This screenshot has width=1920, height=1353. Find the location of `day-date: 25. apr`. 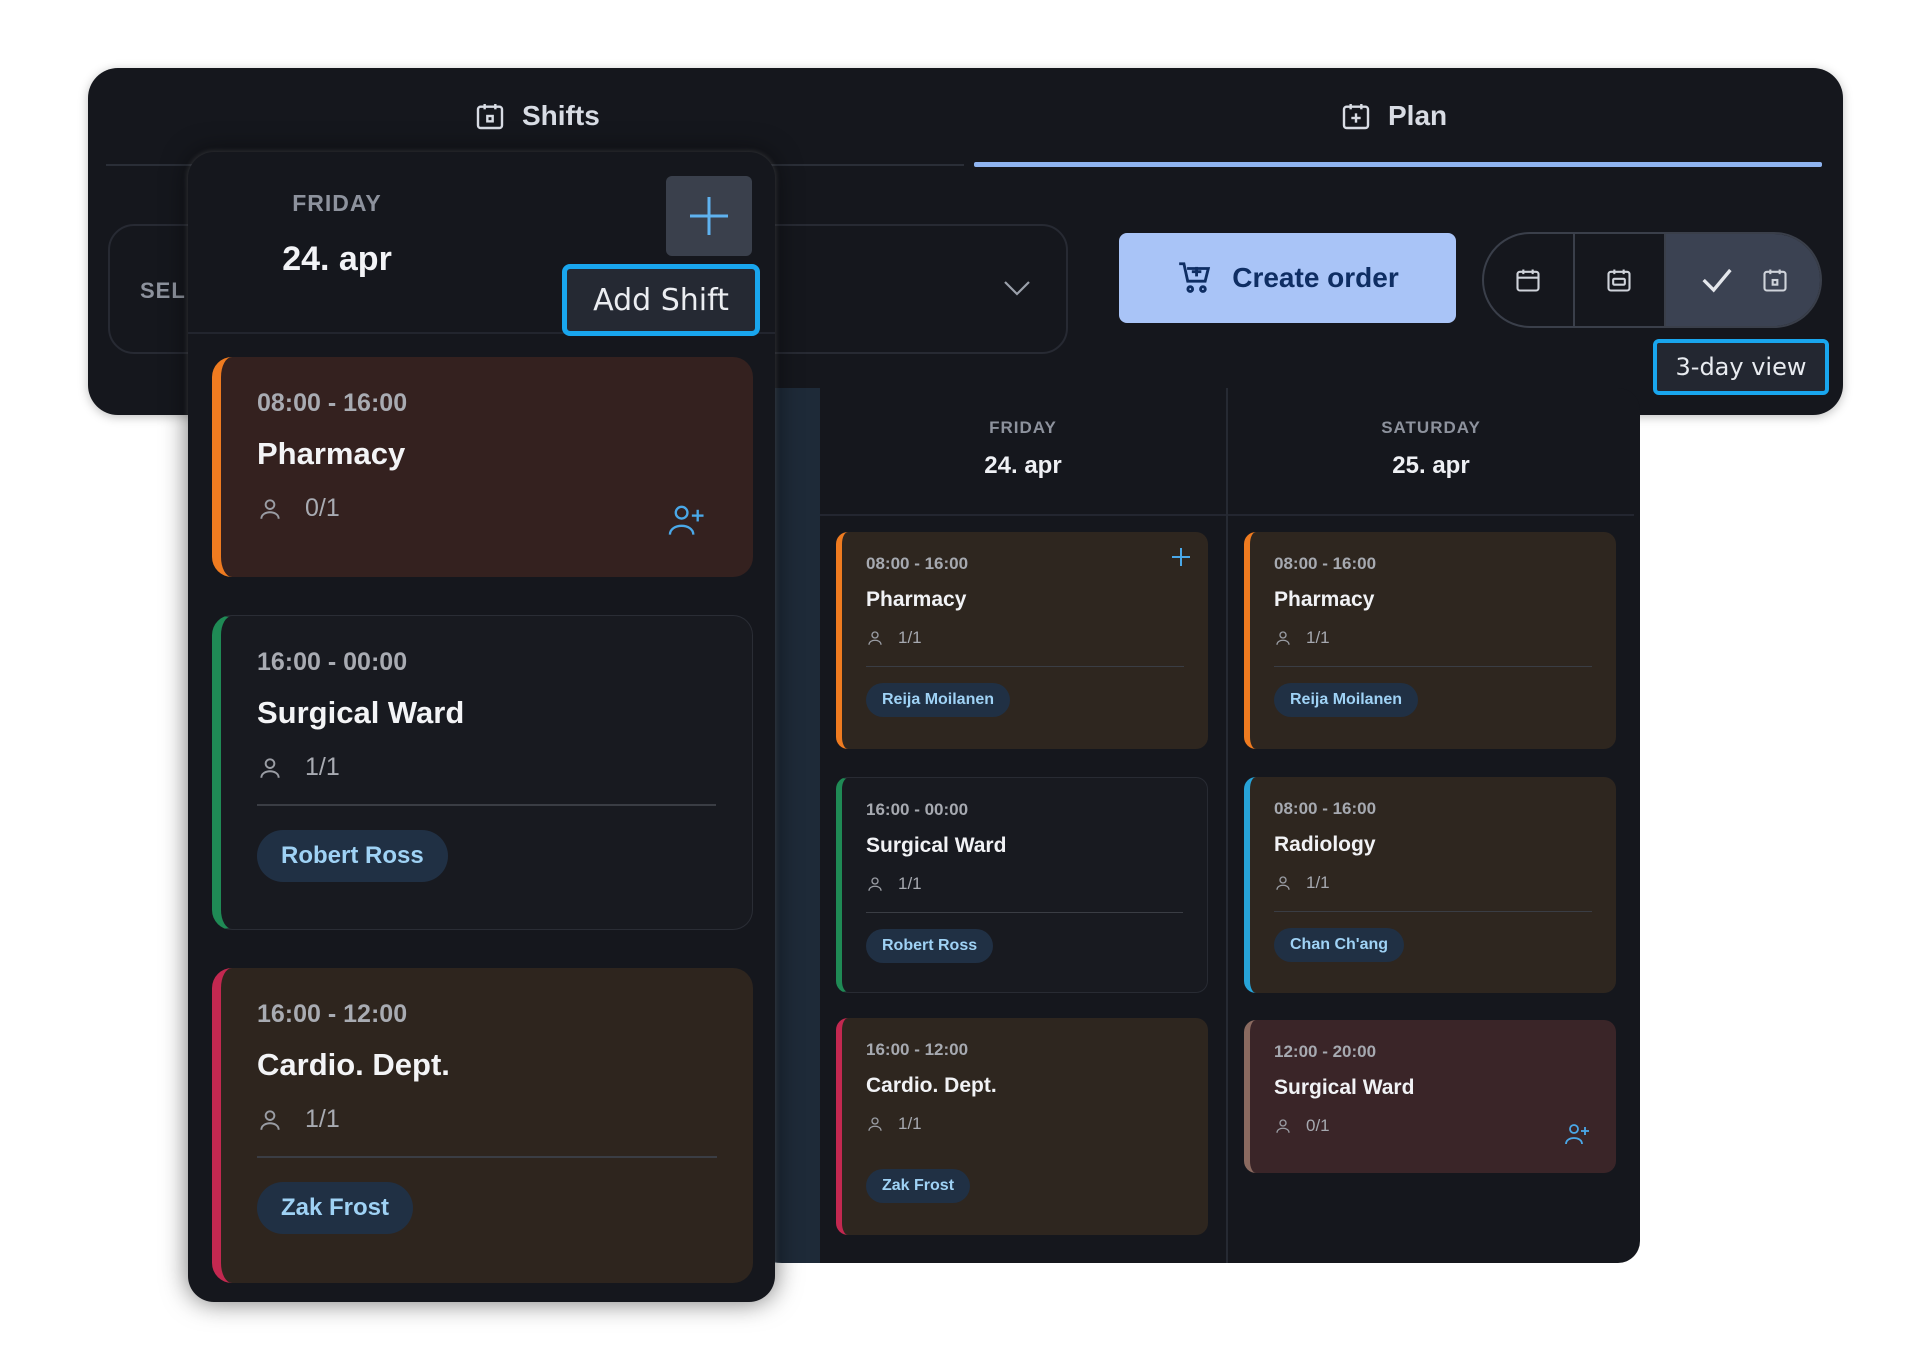

day-date: 25. apr is located at coordinates (1431, 465).